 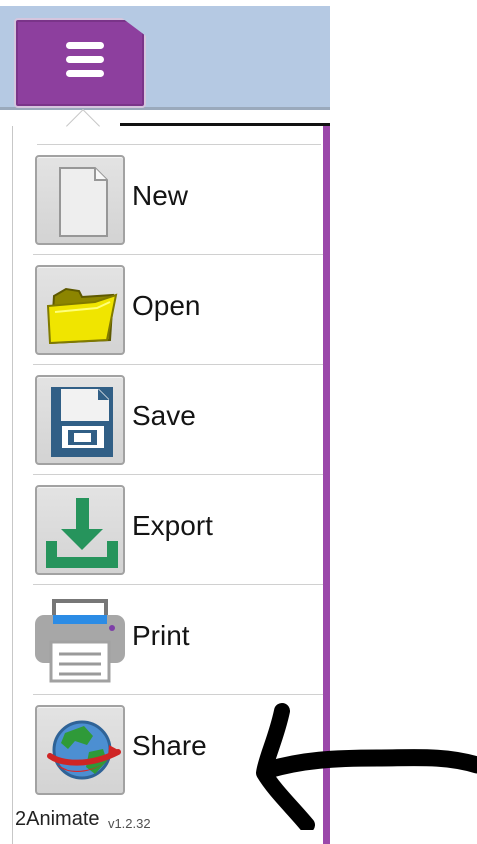 I want to click on annotation-arrow, so click(x=366, y=766).